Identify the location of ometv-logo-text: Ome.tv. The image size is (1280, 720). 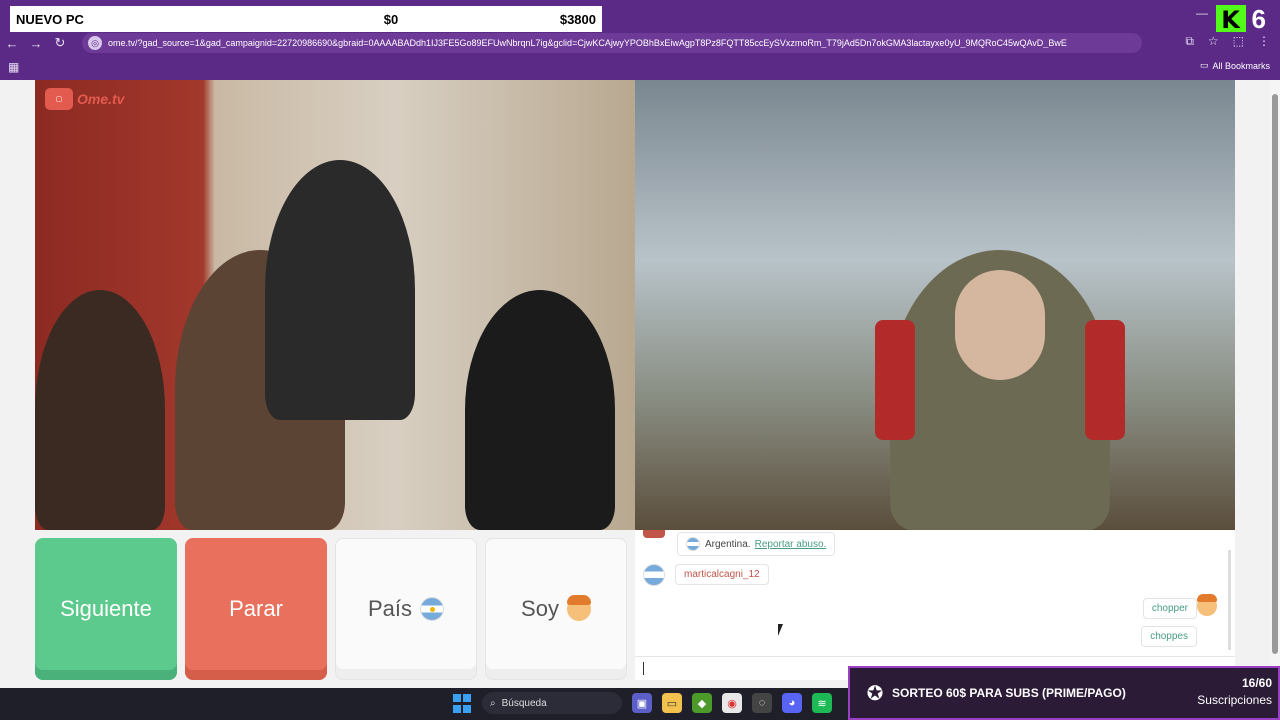
(101, 99).